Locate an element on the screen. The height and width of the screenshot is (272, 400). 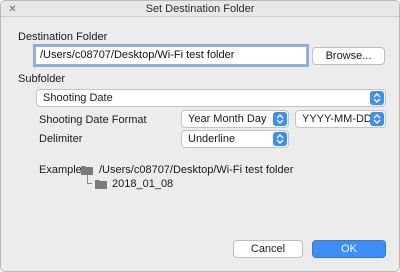
date-pattern-select: YYYY-MM-DD is located at coordinates (340, 119).